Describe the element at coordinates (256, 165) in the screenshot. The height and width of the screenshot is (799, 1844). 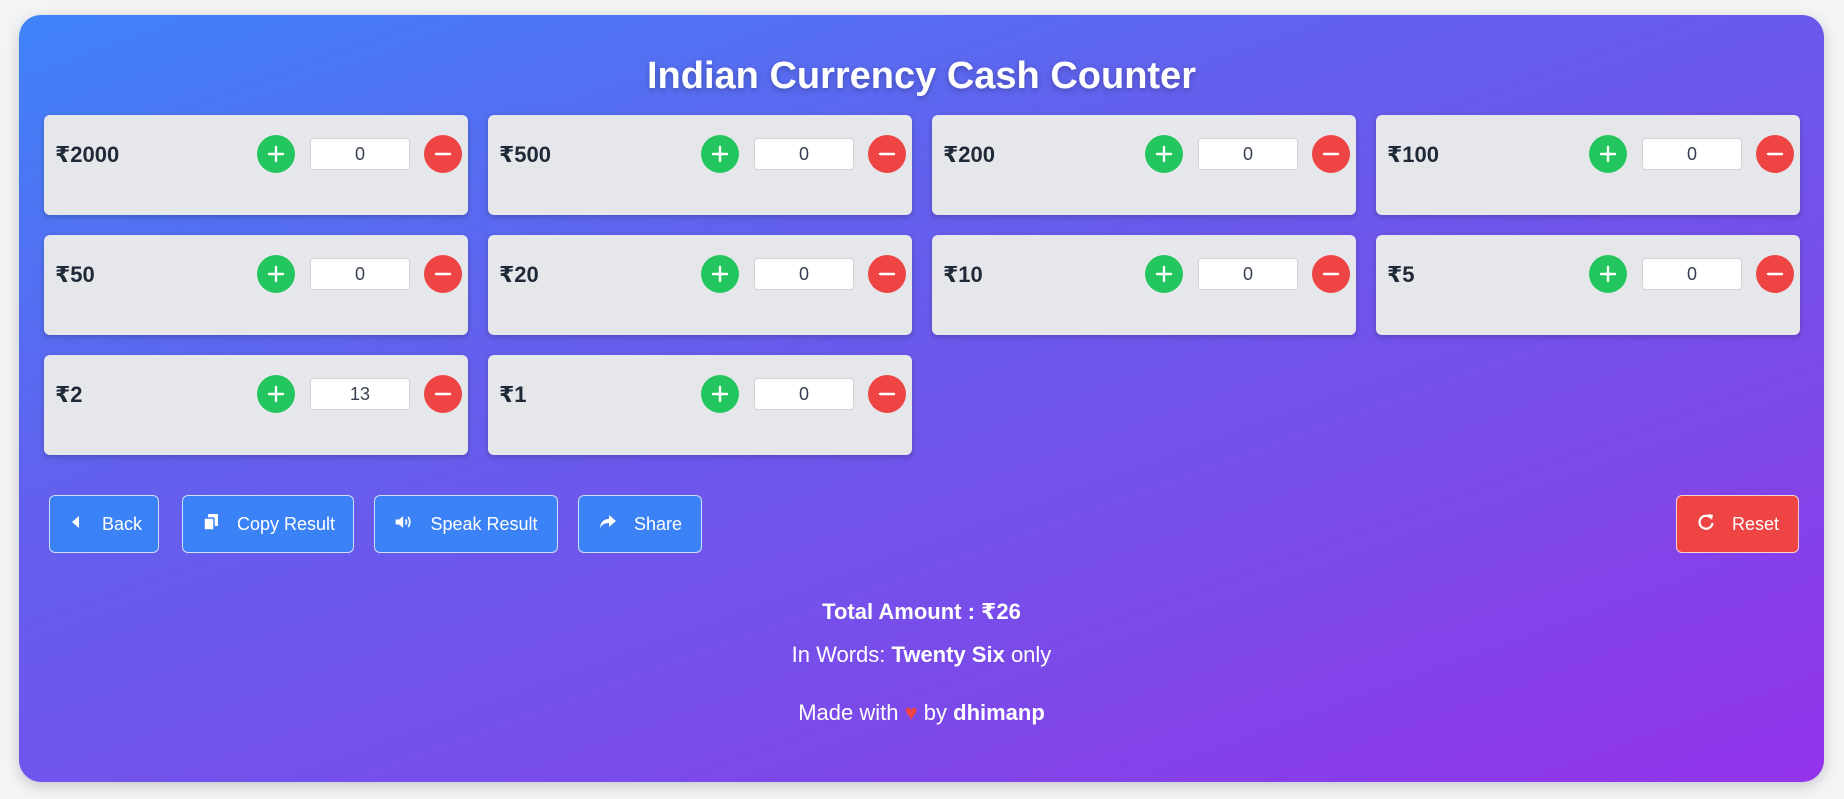
I see `denomination-card: ₹2000` at that location.